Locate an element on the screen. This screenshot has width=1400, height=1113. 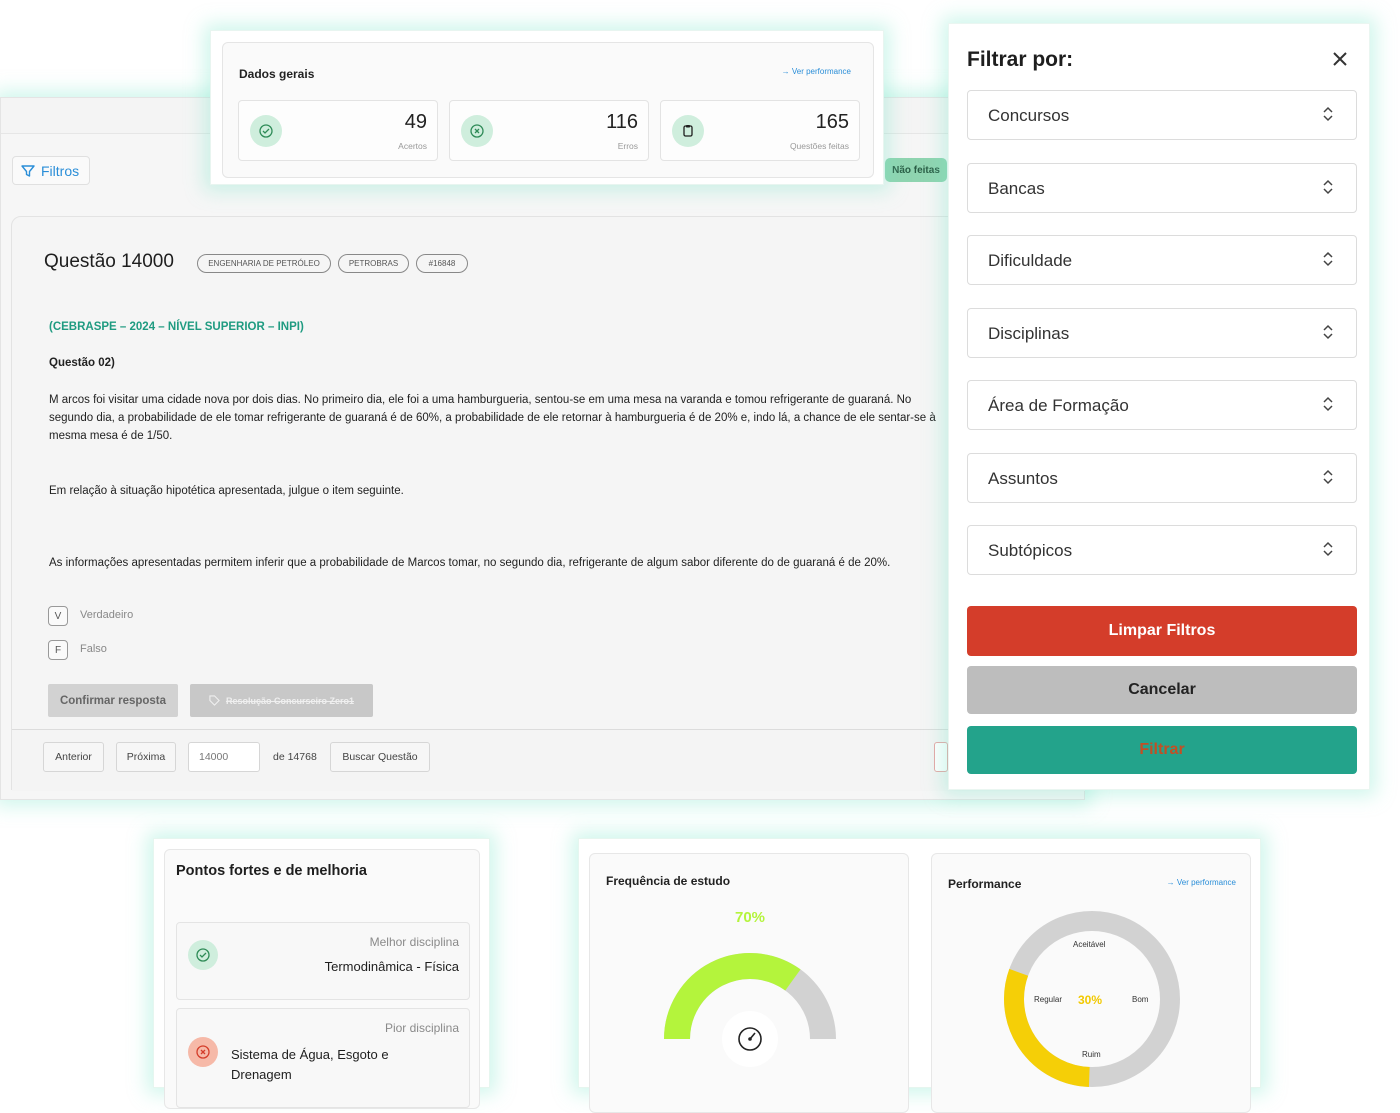
question-navigation: Anterior Próxima de 14768 Buscar Questão is located at coordinates (548, 760).